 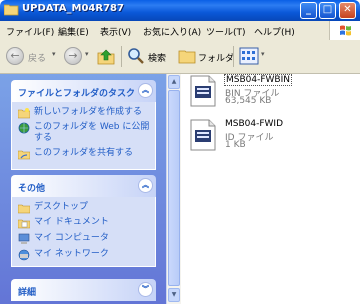 What do you see at coordinates (30, 31) in the screenshot?
I see `menu-file: ファイル(F)` at bounding box center [30, 31].